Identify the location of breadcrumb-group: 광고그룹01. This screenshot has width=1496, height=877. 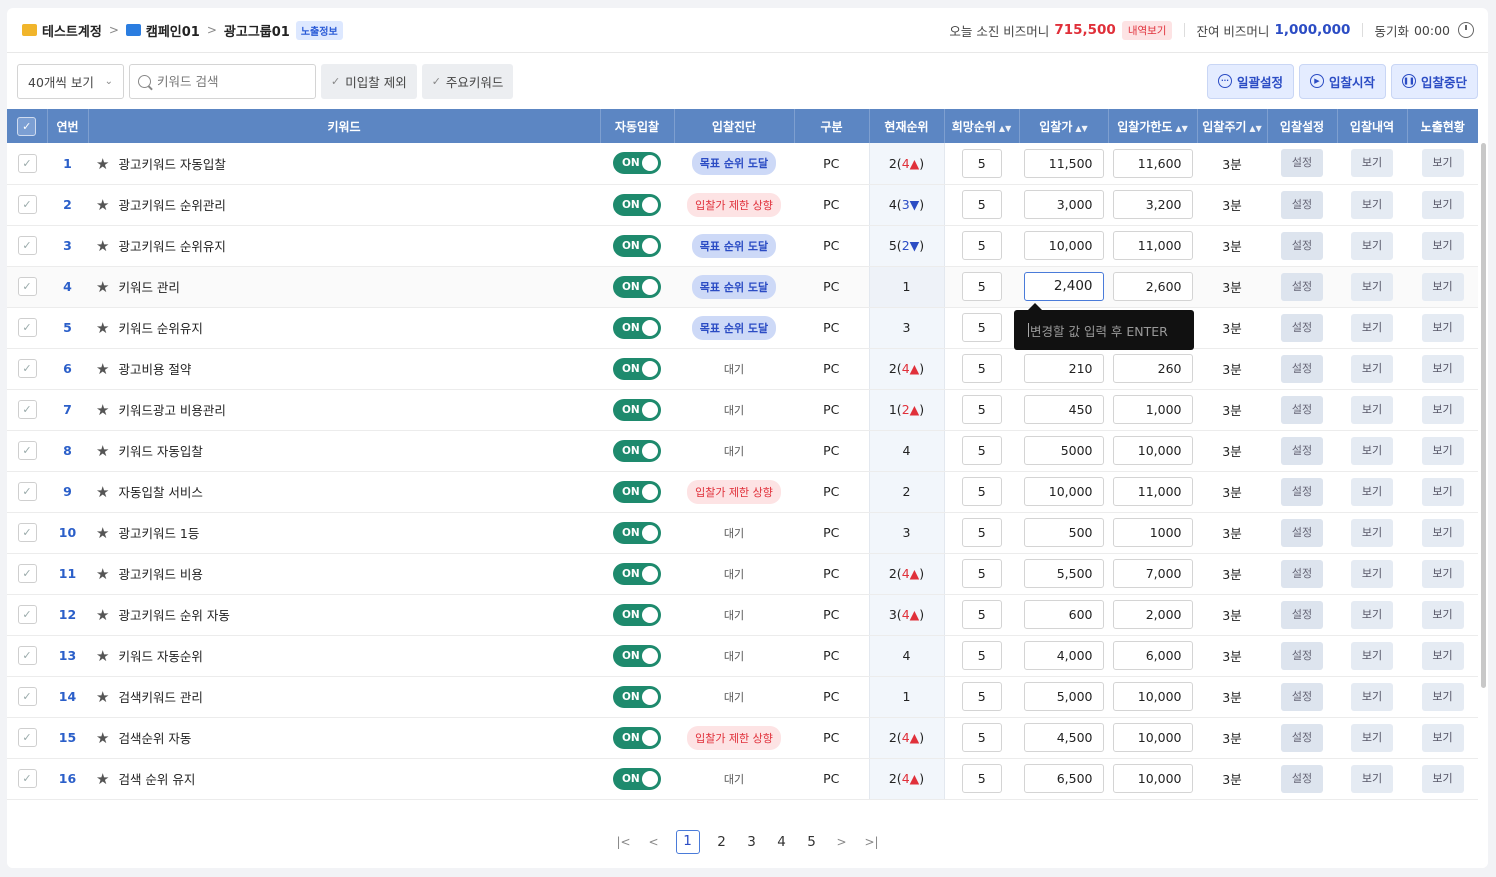
(257, 30).